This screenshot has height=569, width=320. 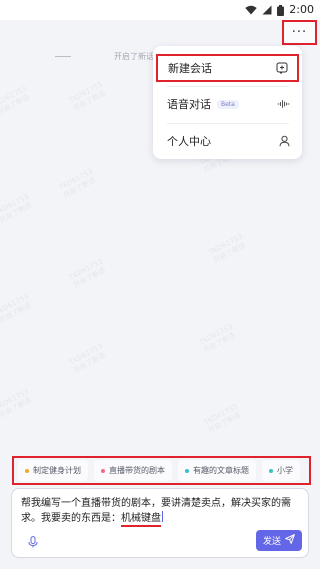 I want to click on new-chat-icon, so click(x=282, y=68).